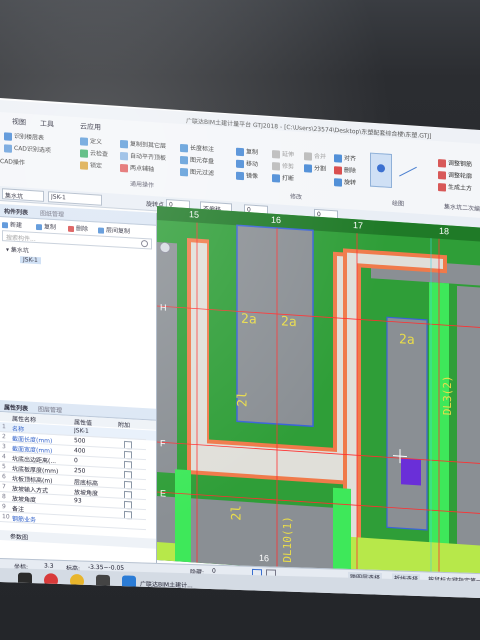  Describe the element at coordinates (194, 214) in the screenshot. I see `axis-label-15: 15` at that location.